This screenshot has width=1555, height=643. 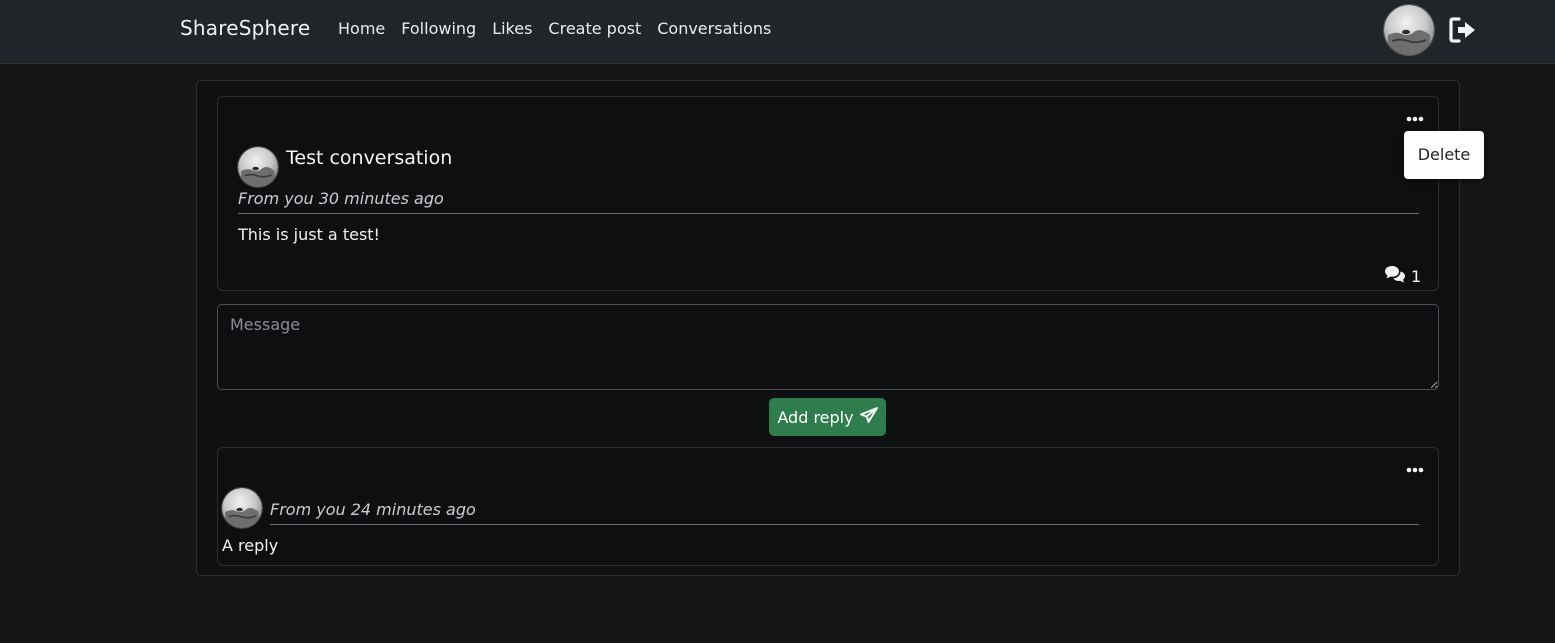 I want to click on conversation-title: Test conversation, so click(x=369, y=158).